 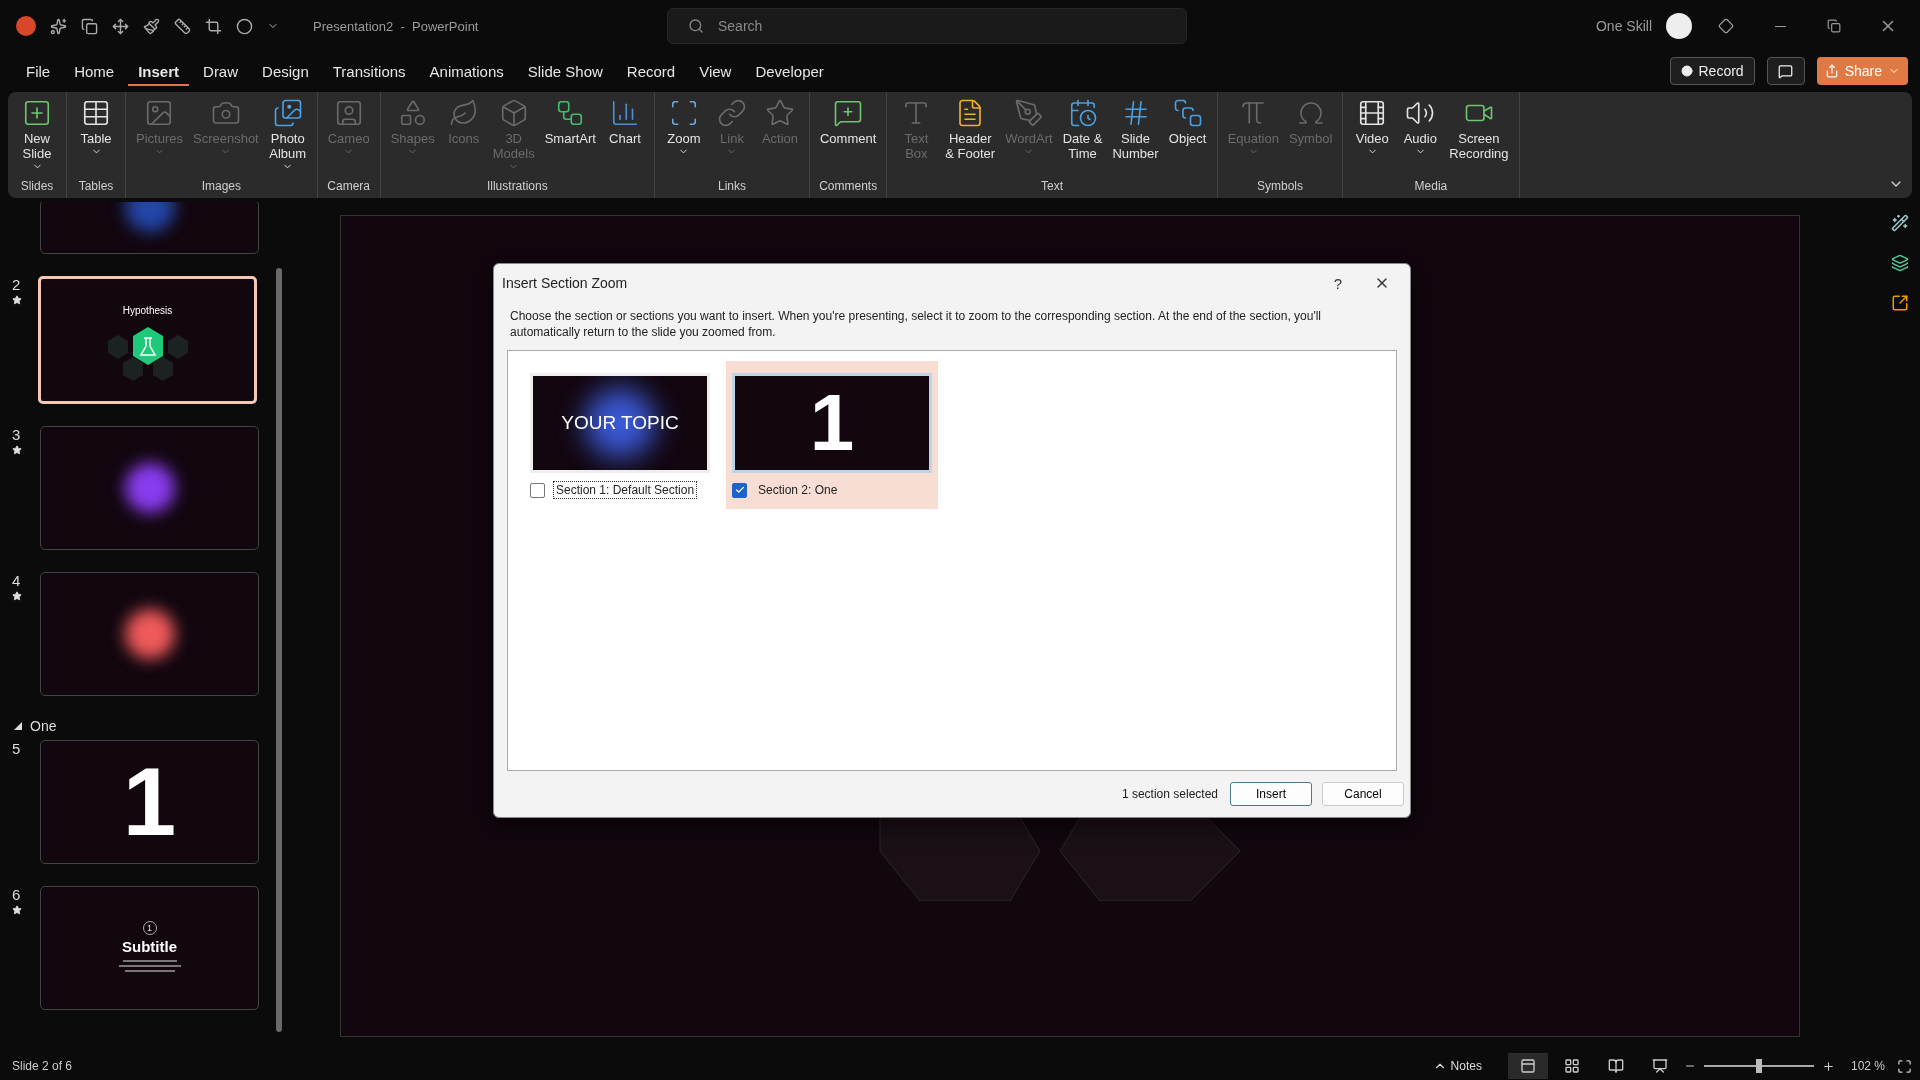 I want to click on ribbon-button: Video, so click(x=1372, y=137).